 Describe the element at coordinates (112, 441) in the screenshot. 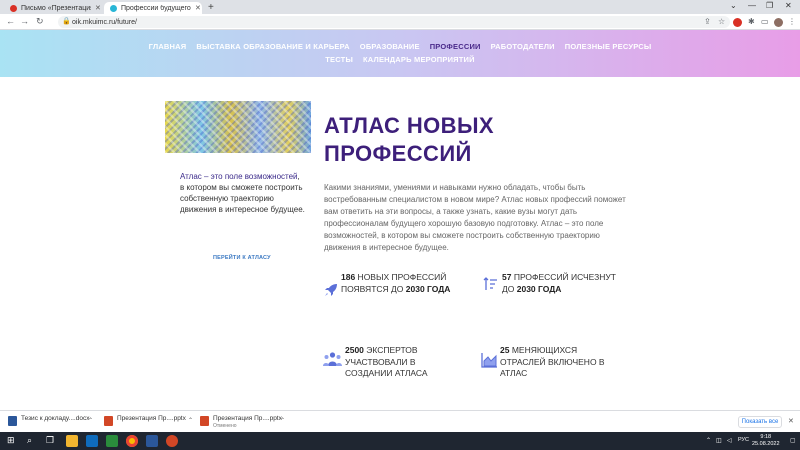

I see `app-icon` at that location.